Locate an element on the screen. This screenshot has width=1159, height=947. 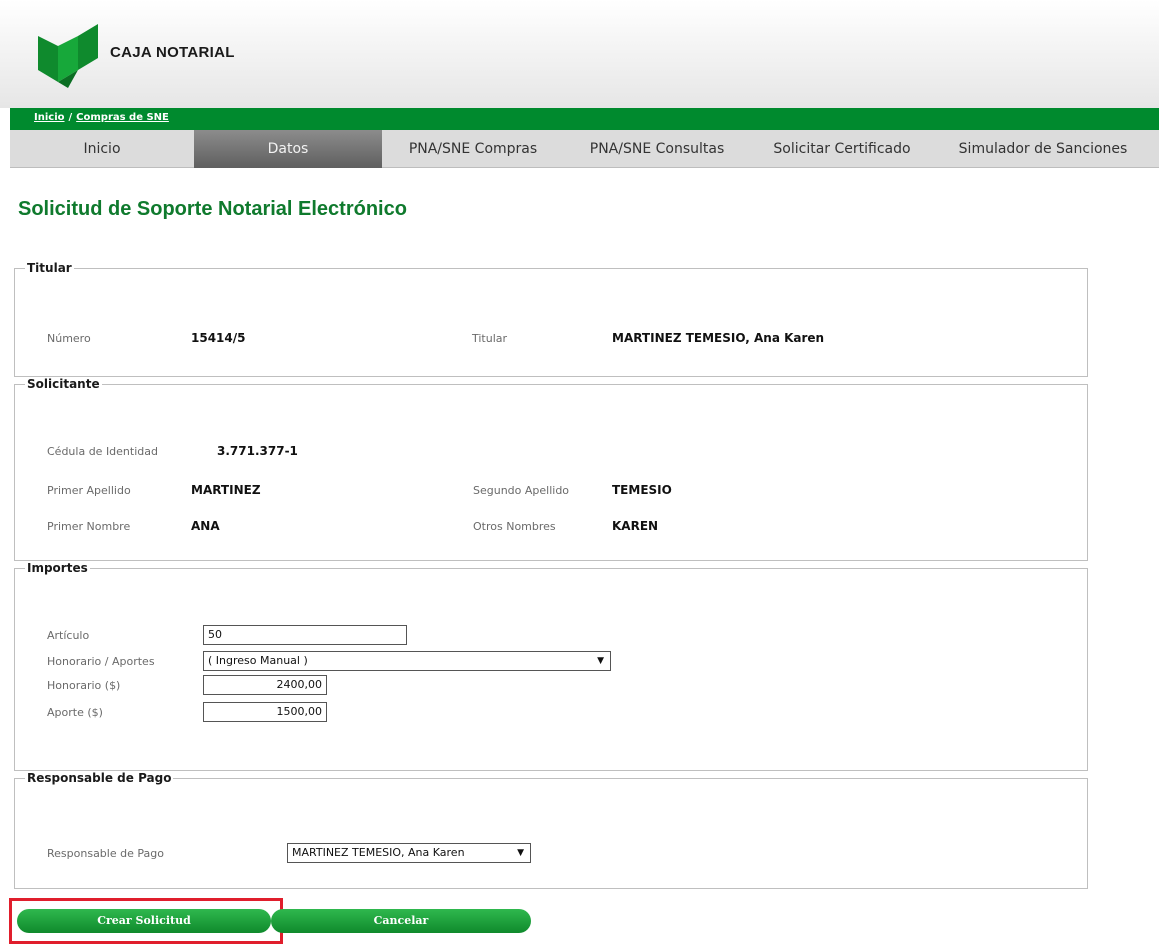
aporte-label: Aporte ($) is located at coordinates (75, 712).